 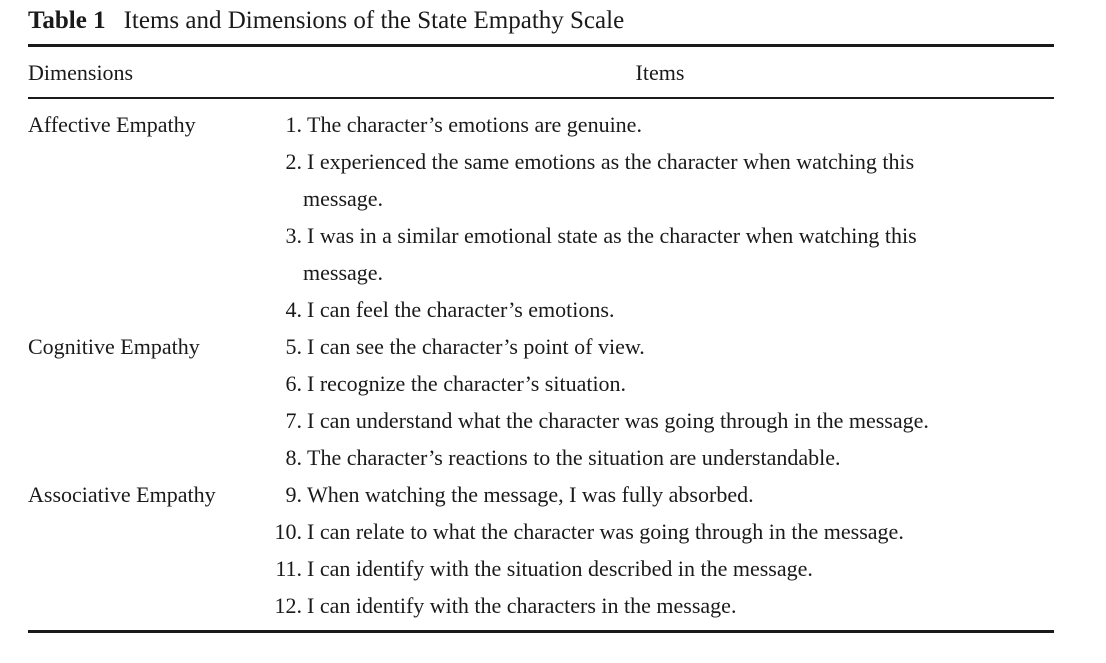 I want to click on top-rule, so click(x=541, y=45).